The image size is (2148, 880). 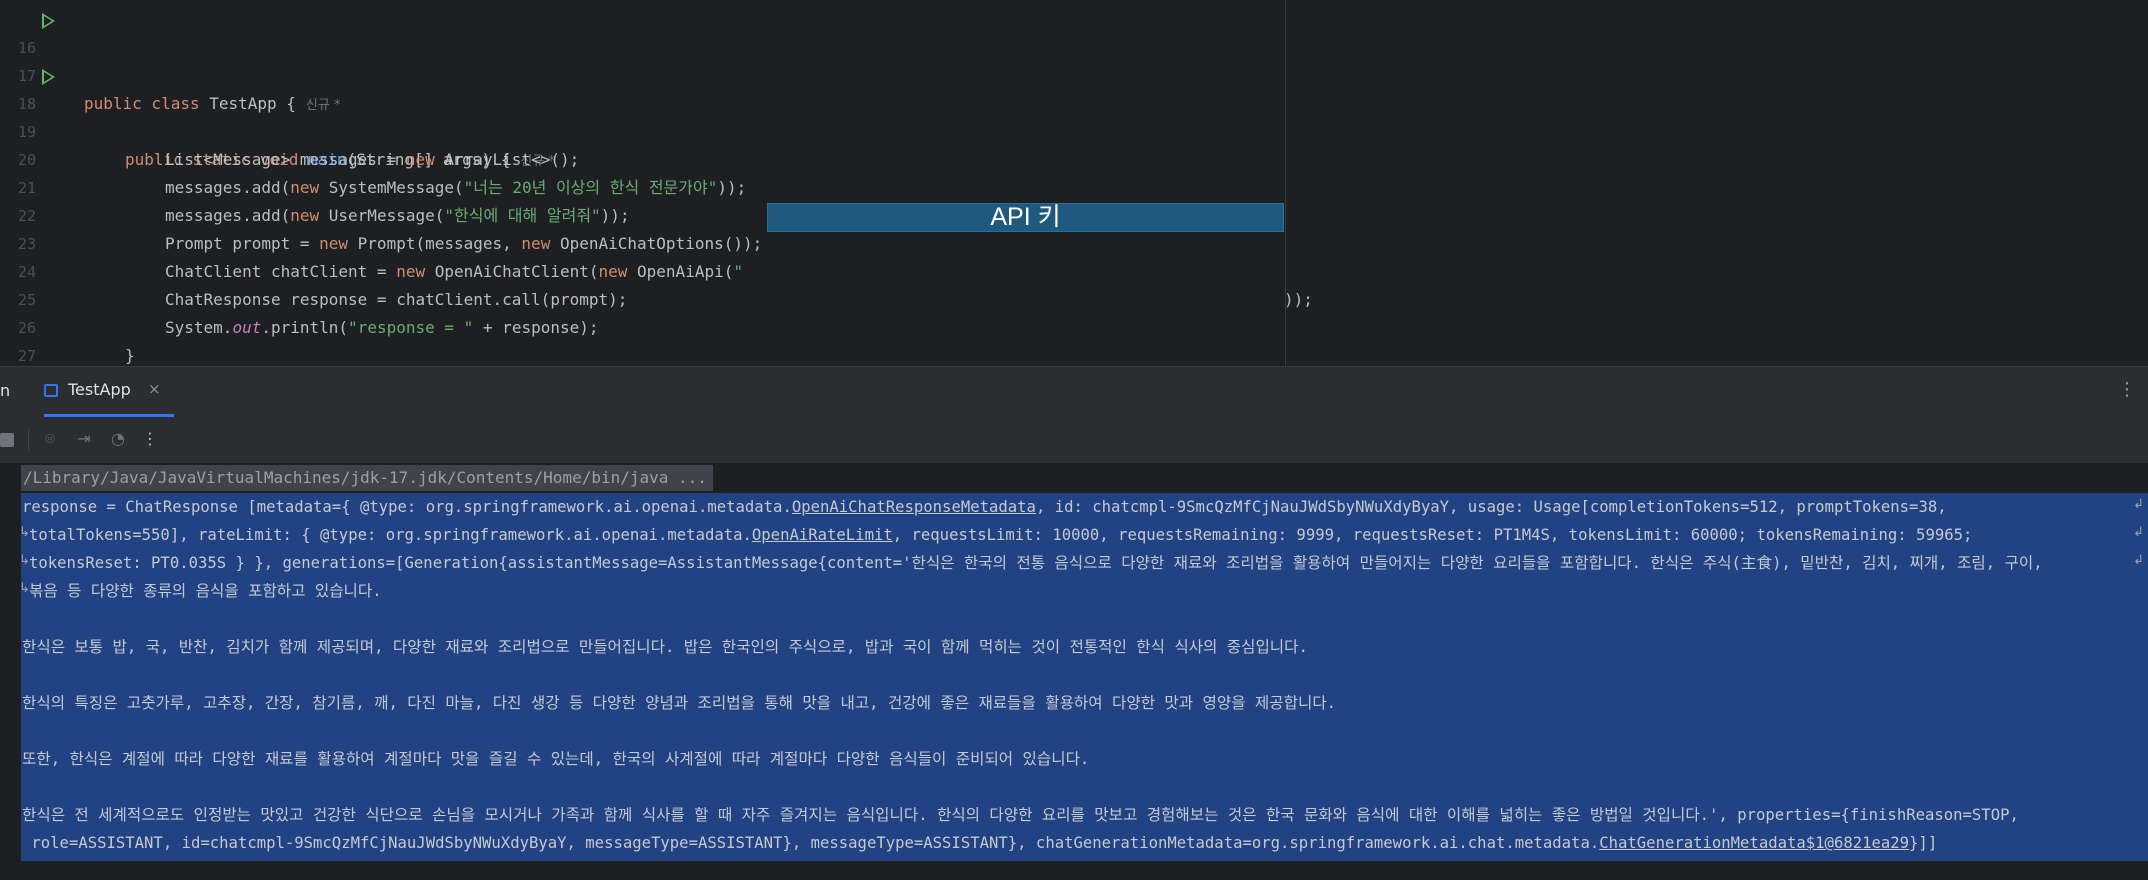 What do you see at coordinates (435, 243) in the screenshot?
I see `code-token: Prompt(messages,` at bounding box center [435, 243].